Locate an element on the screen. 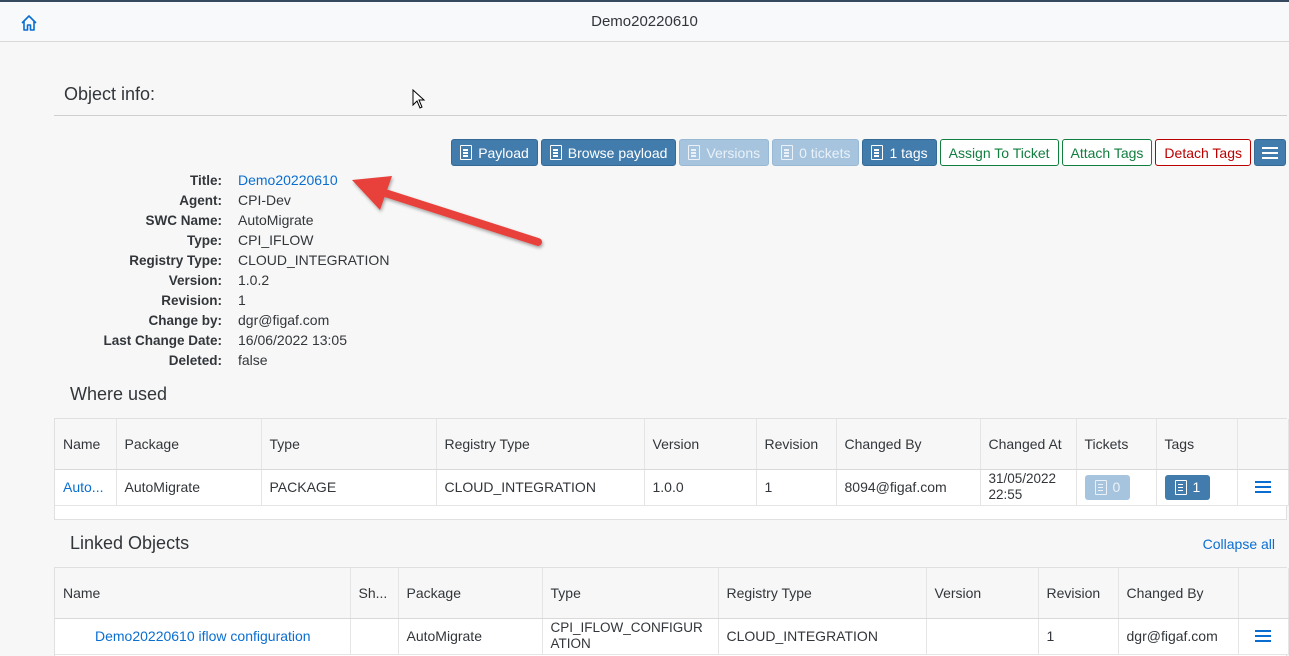 Image resolution: width=1289 pixels, height=656 pixels. revision-value: 1 is located at coordinates (242, 300).